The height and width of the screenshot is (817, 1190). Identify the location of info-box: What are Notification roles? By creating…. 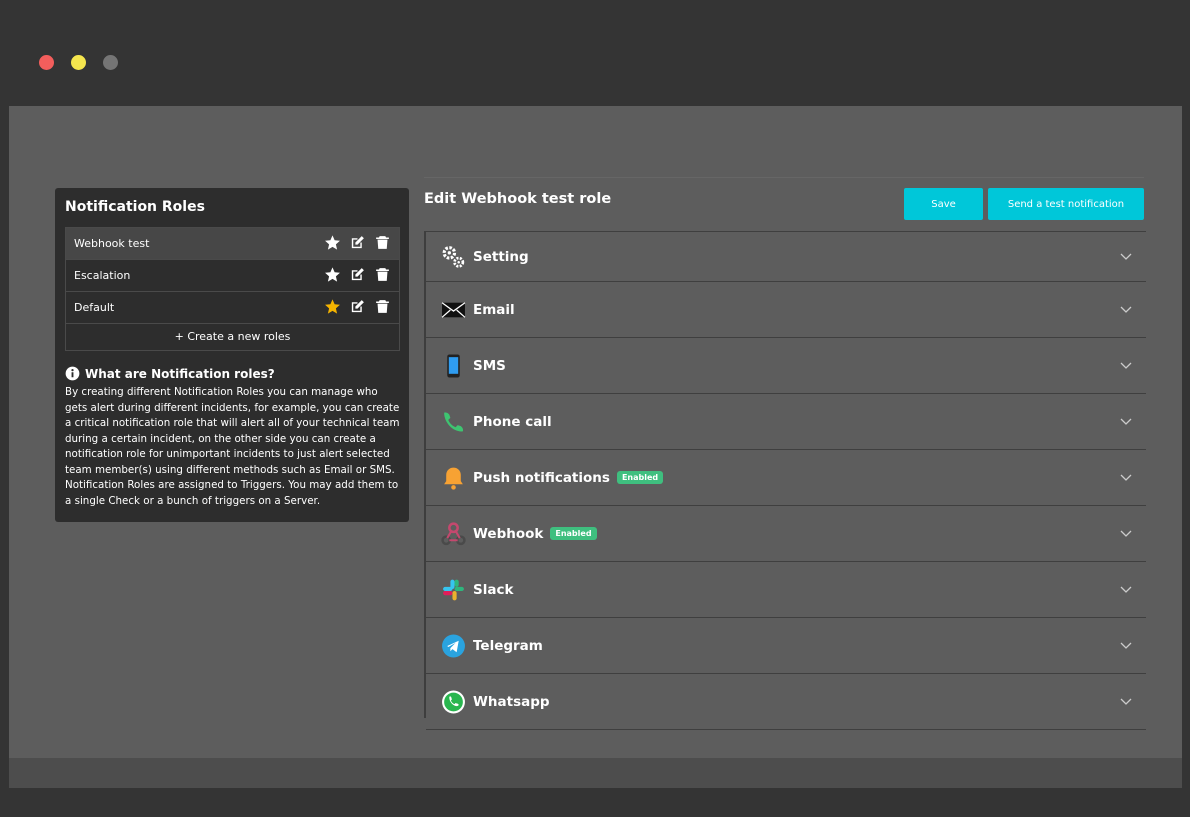
(233, 437).